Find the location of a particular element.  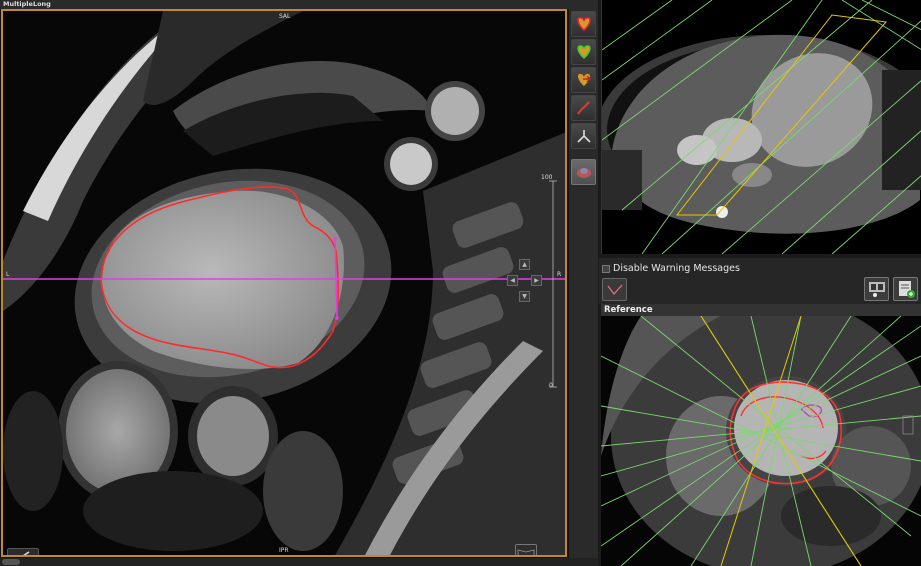

contour-tool-2-button is located at coordinates (583, 52).